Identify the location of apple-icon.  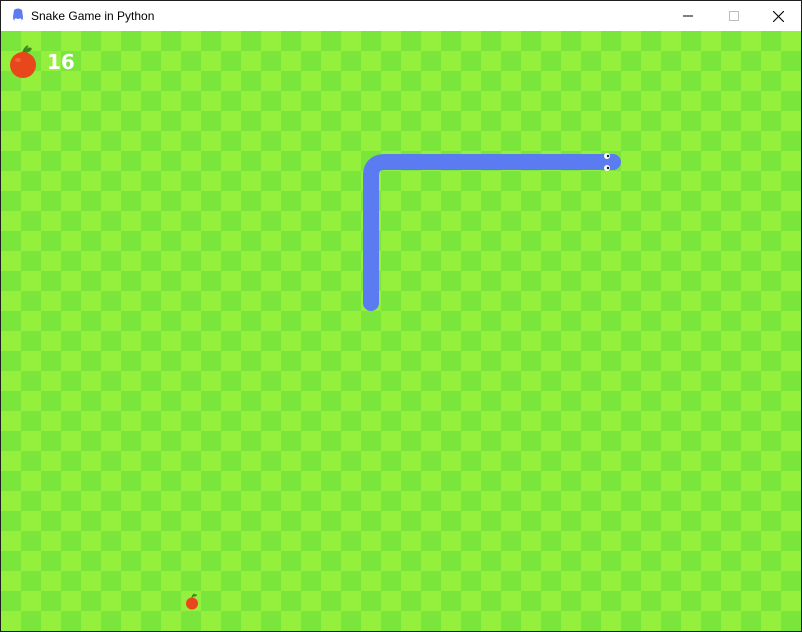
(192, 601).